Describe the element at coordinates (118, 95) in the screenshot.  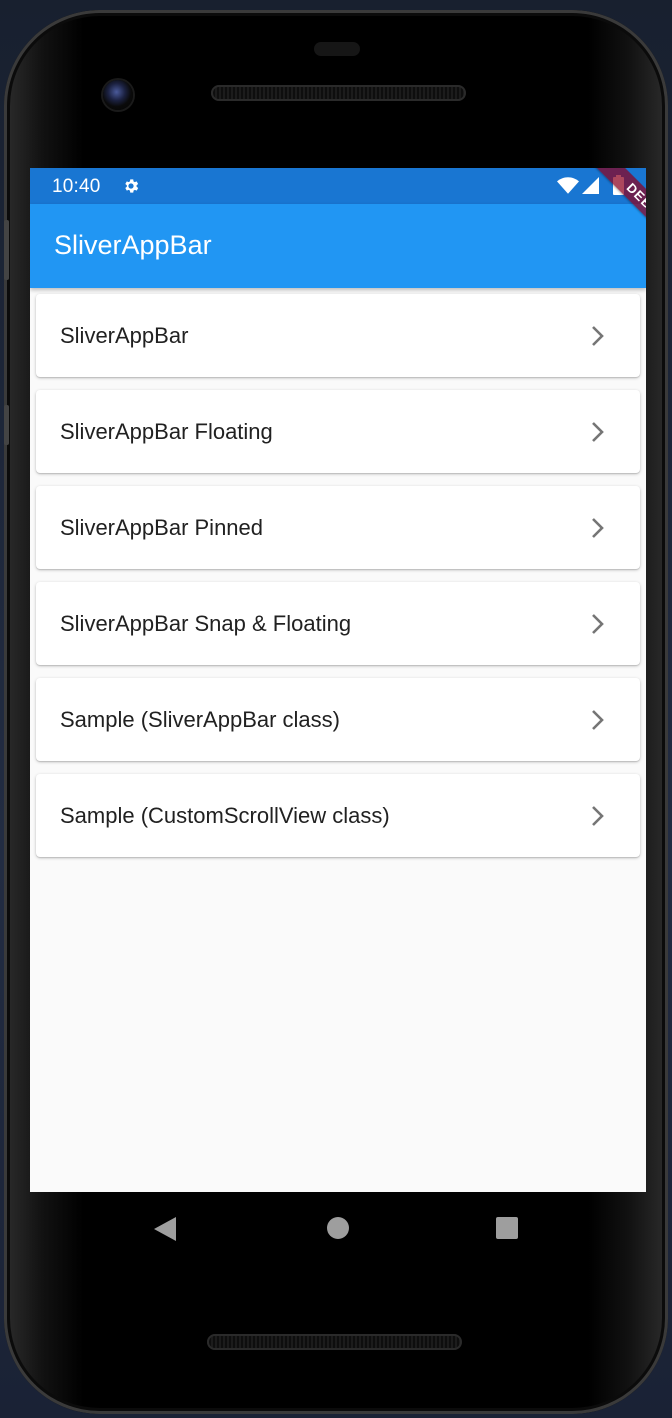
I see `front-camera` at that location.